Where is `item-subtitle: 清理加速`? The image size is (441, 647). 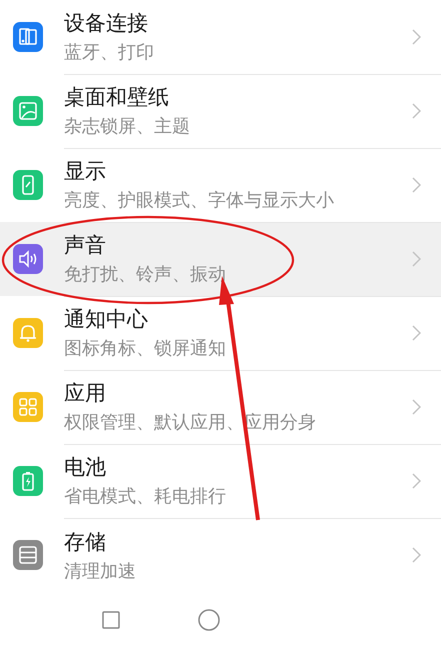
item-subtitle: 清理加速 is located at coordinates (100, 571).